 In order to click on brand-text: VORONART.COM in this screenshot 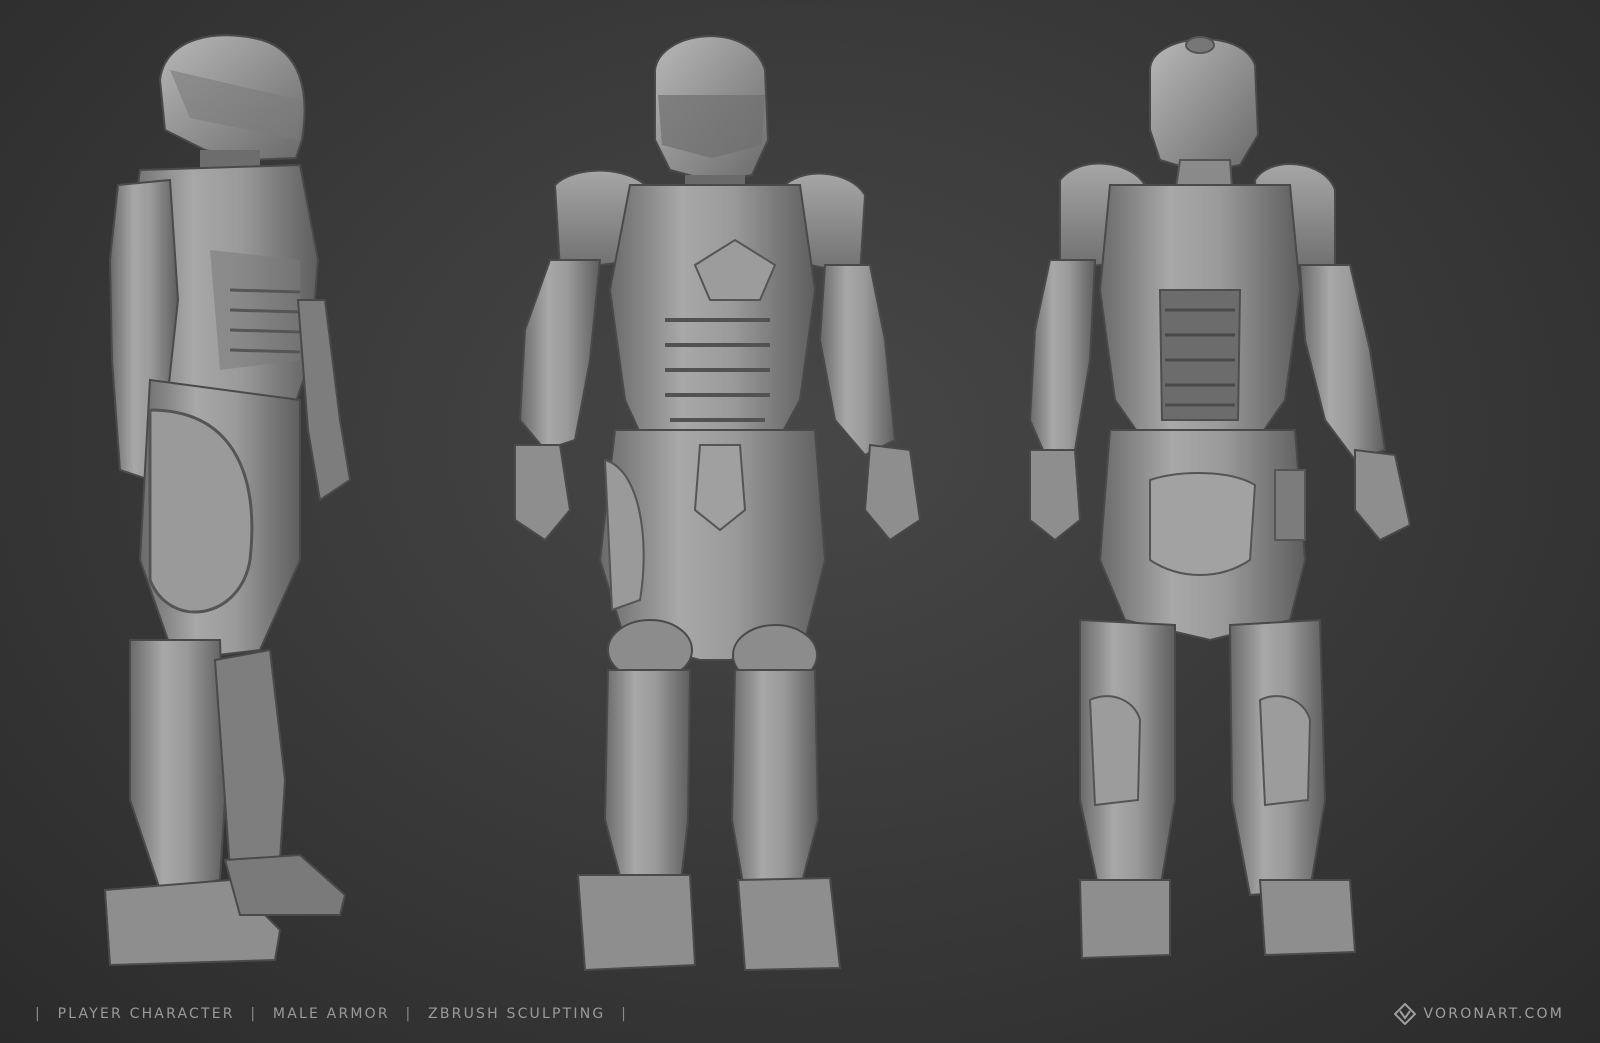, I will do `click(1493, 1014)`.